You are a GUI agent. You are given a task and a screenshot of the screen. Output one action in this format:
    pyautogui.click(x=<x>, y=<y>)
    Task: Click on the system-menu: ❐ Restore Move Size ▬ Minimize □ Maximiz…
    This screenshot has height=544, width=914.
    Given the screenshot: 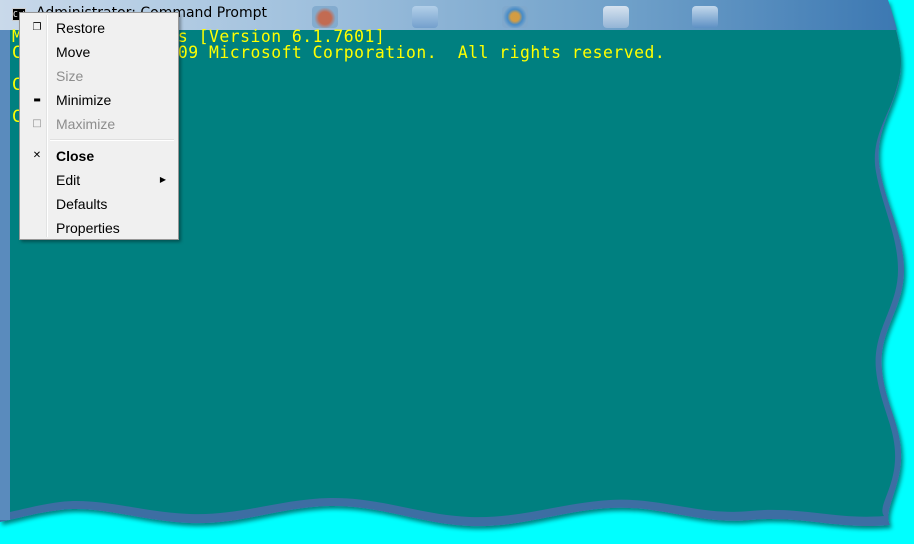 What is the action you would take?
    pyautogui.click(x=99, y=126)
    